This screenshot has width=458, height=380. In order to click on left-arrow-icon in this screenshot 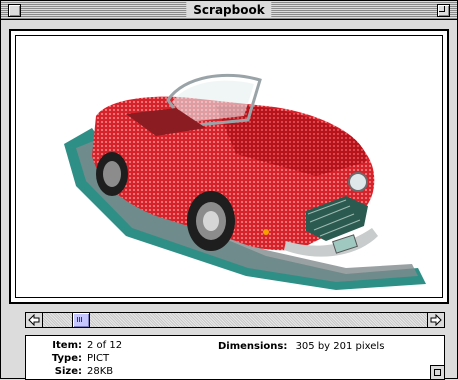, I will do `click(34, 320)`.